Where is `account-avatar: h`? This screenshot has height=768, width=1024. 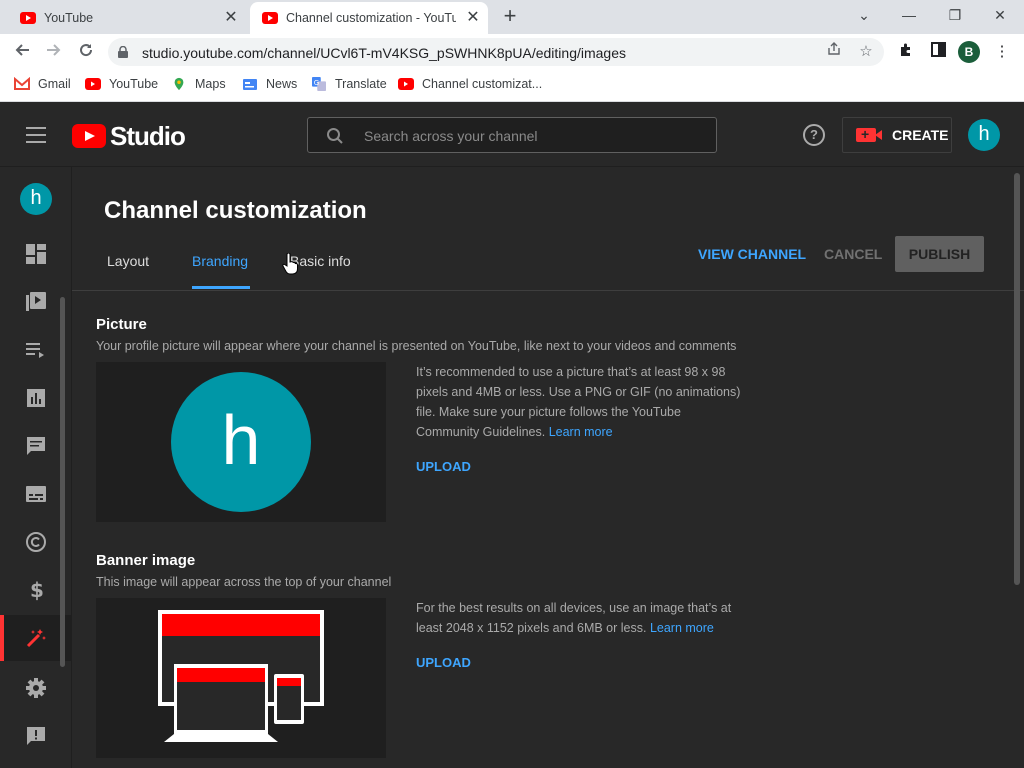
account-avatar: h is located at coordinates (984, 135).